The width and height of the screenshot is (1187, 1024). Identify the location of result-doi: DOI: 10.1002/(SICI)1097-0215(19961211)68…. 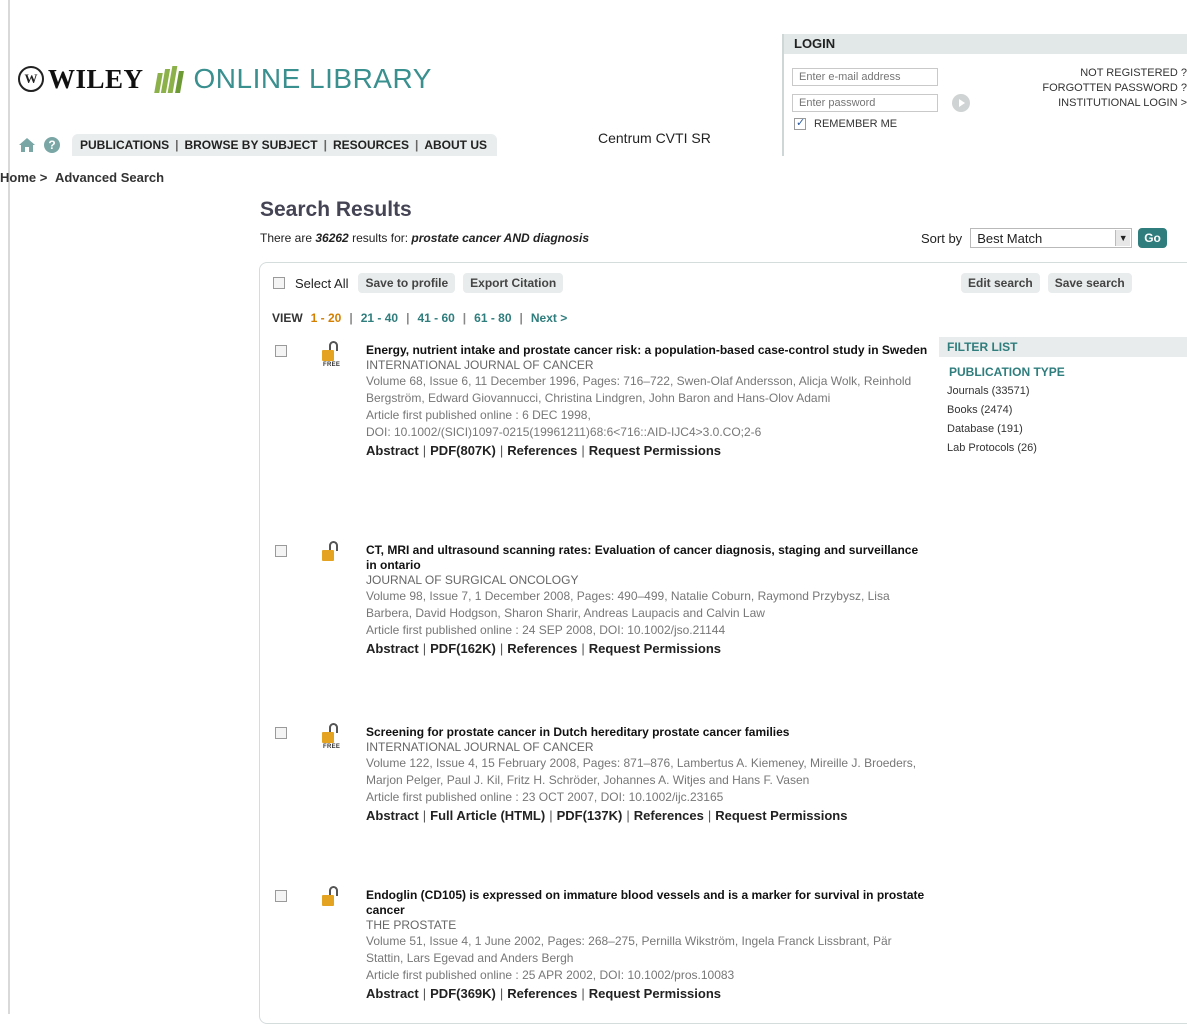
(564, 432).